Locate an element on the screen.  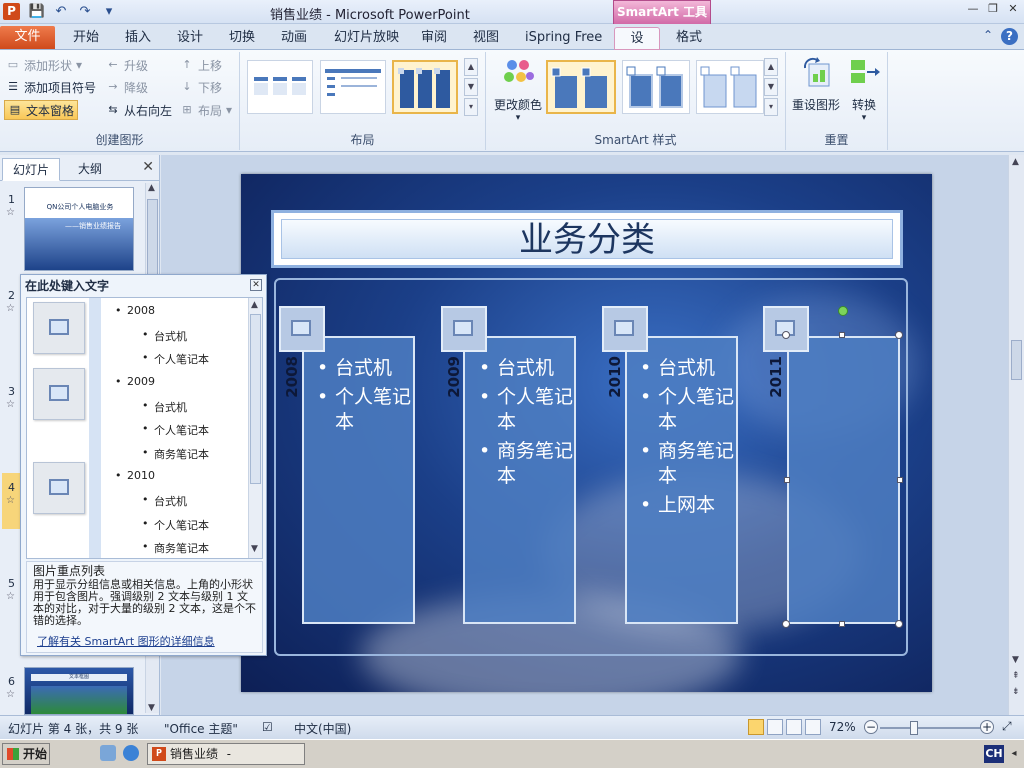
slide-sorter-view-icon is located at coordinates (775, 727).